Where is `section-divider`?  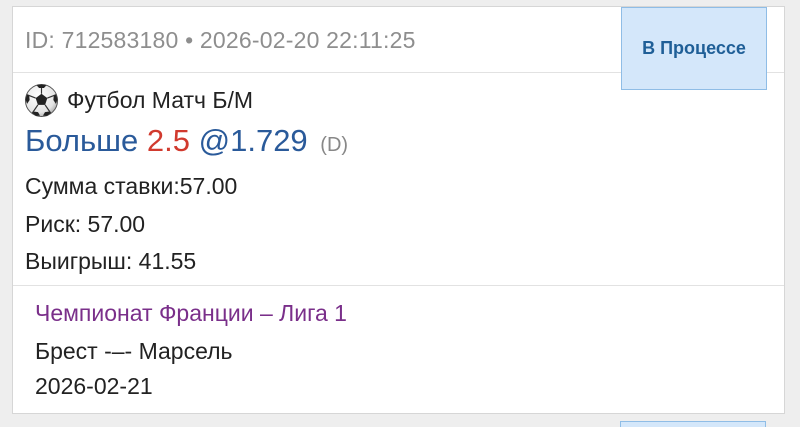 section-divider is located at coordinates (398, 285).